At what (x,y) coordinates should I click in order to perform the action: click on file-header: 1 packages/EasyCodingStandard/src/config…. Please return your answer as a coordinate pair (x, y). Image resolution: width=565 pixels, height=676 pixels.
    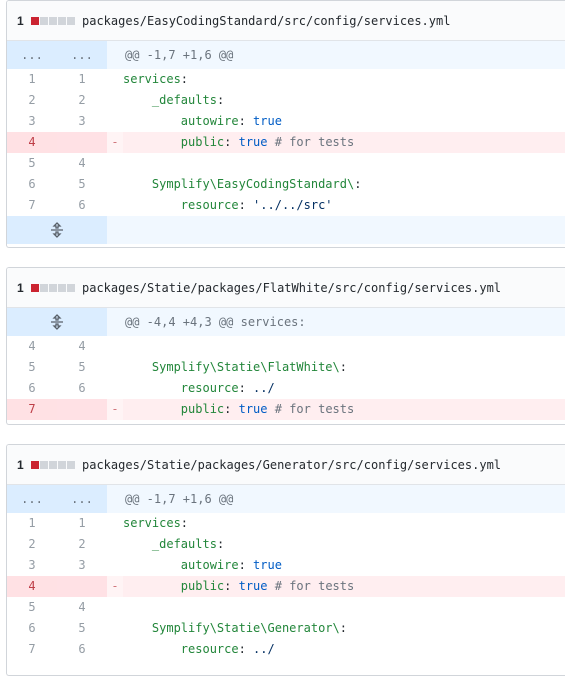
    Looking at the image, I should click on (286, 21).